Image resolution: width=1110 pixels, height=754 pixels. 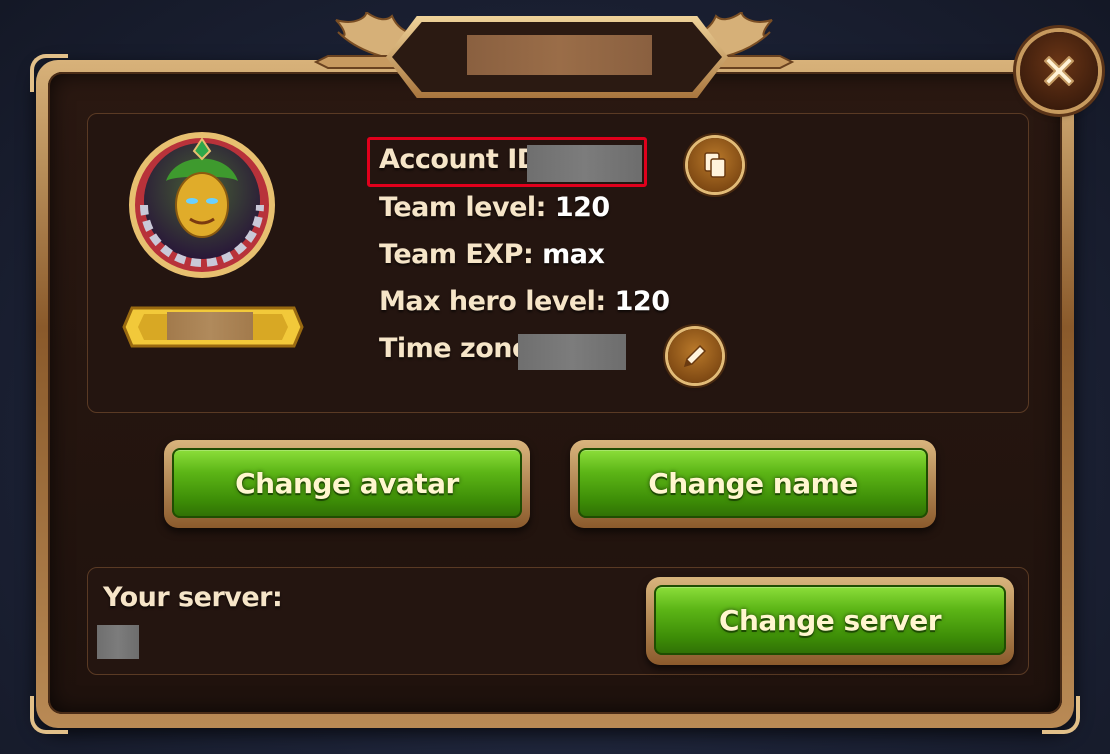 What do you see at coordinates (456, 254) in the screenshot?
I see `team-exp-label: Team EXP:` at bounding box center [456, 254].